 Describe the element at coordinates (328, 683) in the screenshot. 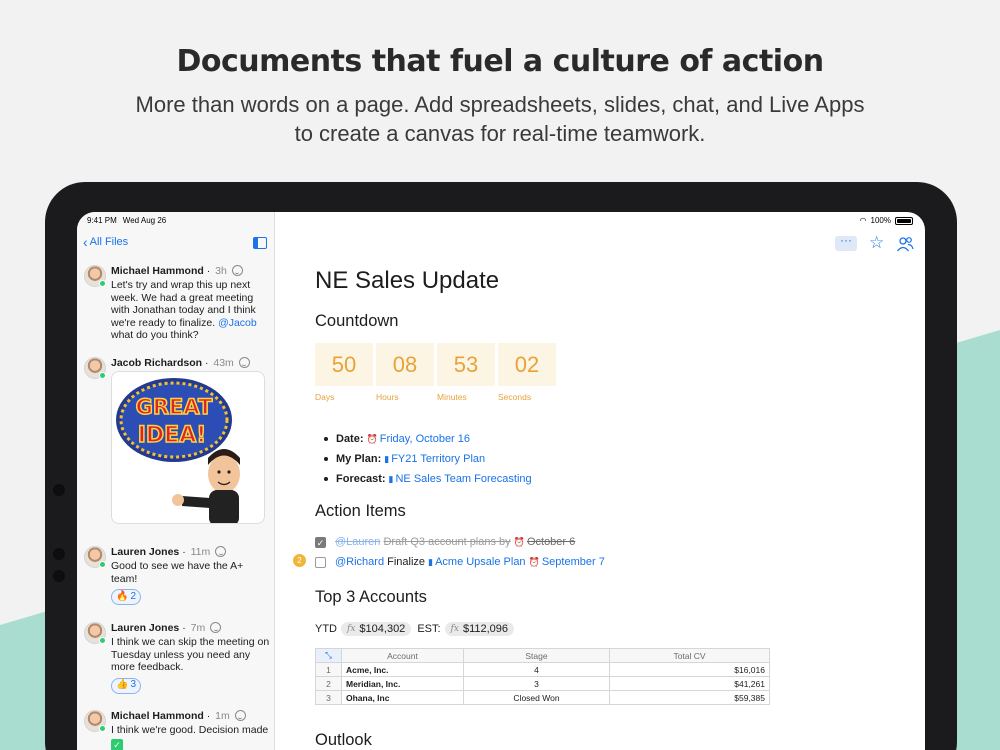

I see `row-number: 2` at that location.